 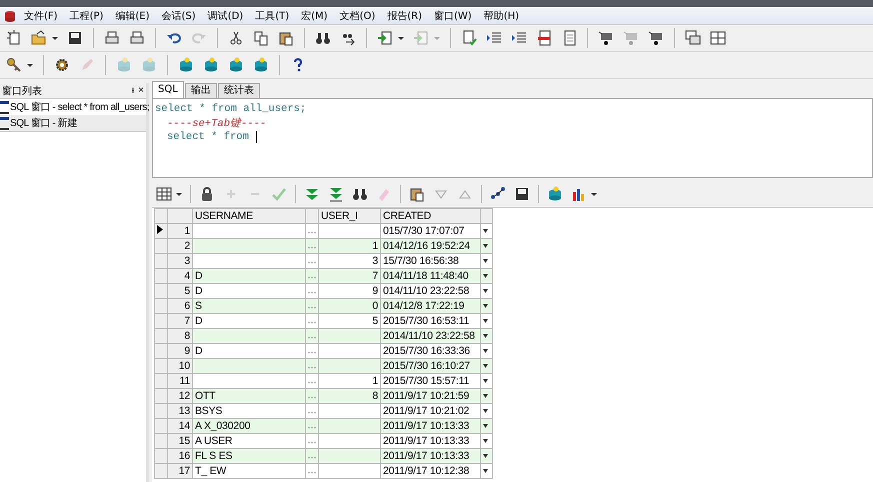 What do you see at coordinates (502, 15) in the screenshot?
I see `menu-item: 帮助(H)` at bounding box center [502, 15].